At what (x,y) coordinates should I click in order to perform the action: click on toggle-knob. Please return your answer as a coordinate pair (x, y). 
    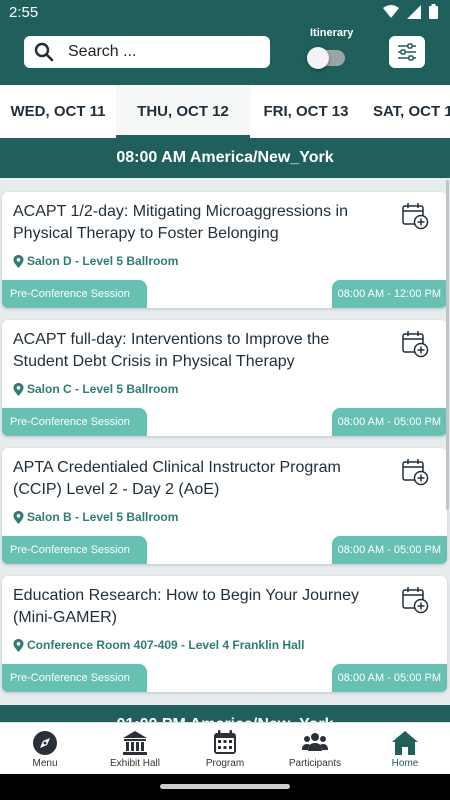
    Looking at the image, I should click on (318, 58).